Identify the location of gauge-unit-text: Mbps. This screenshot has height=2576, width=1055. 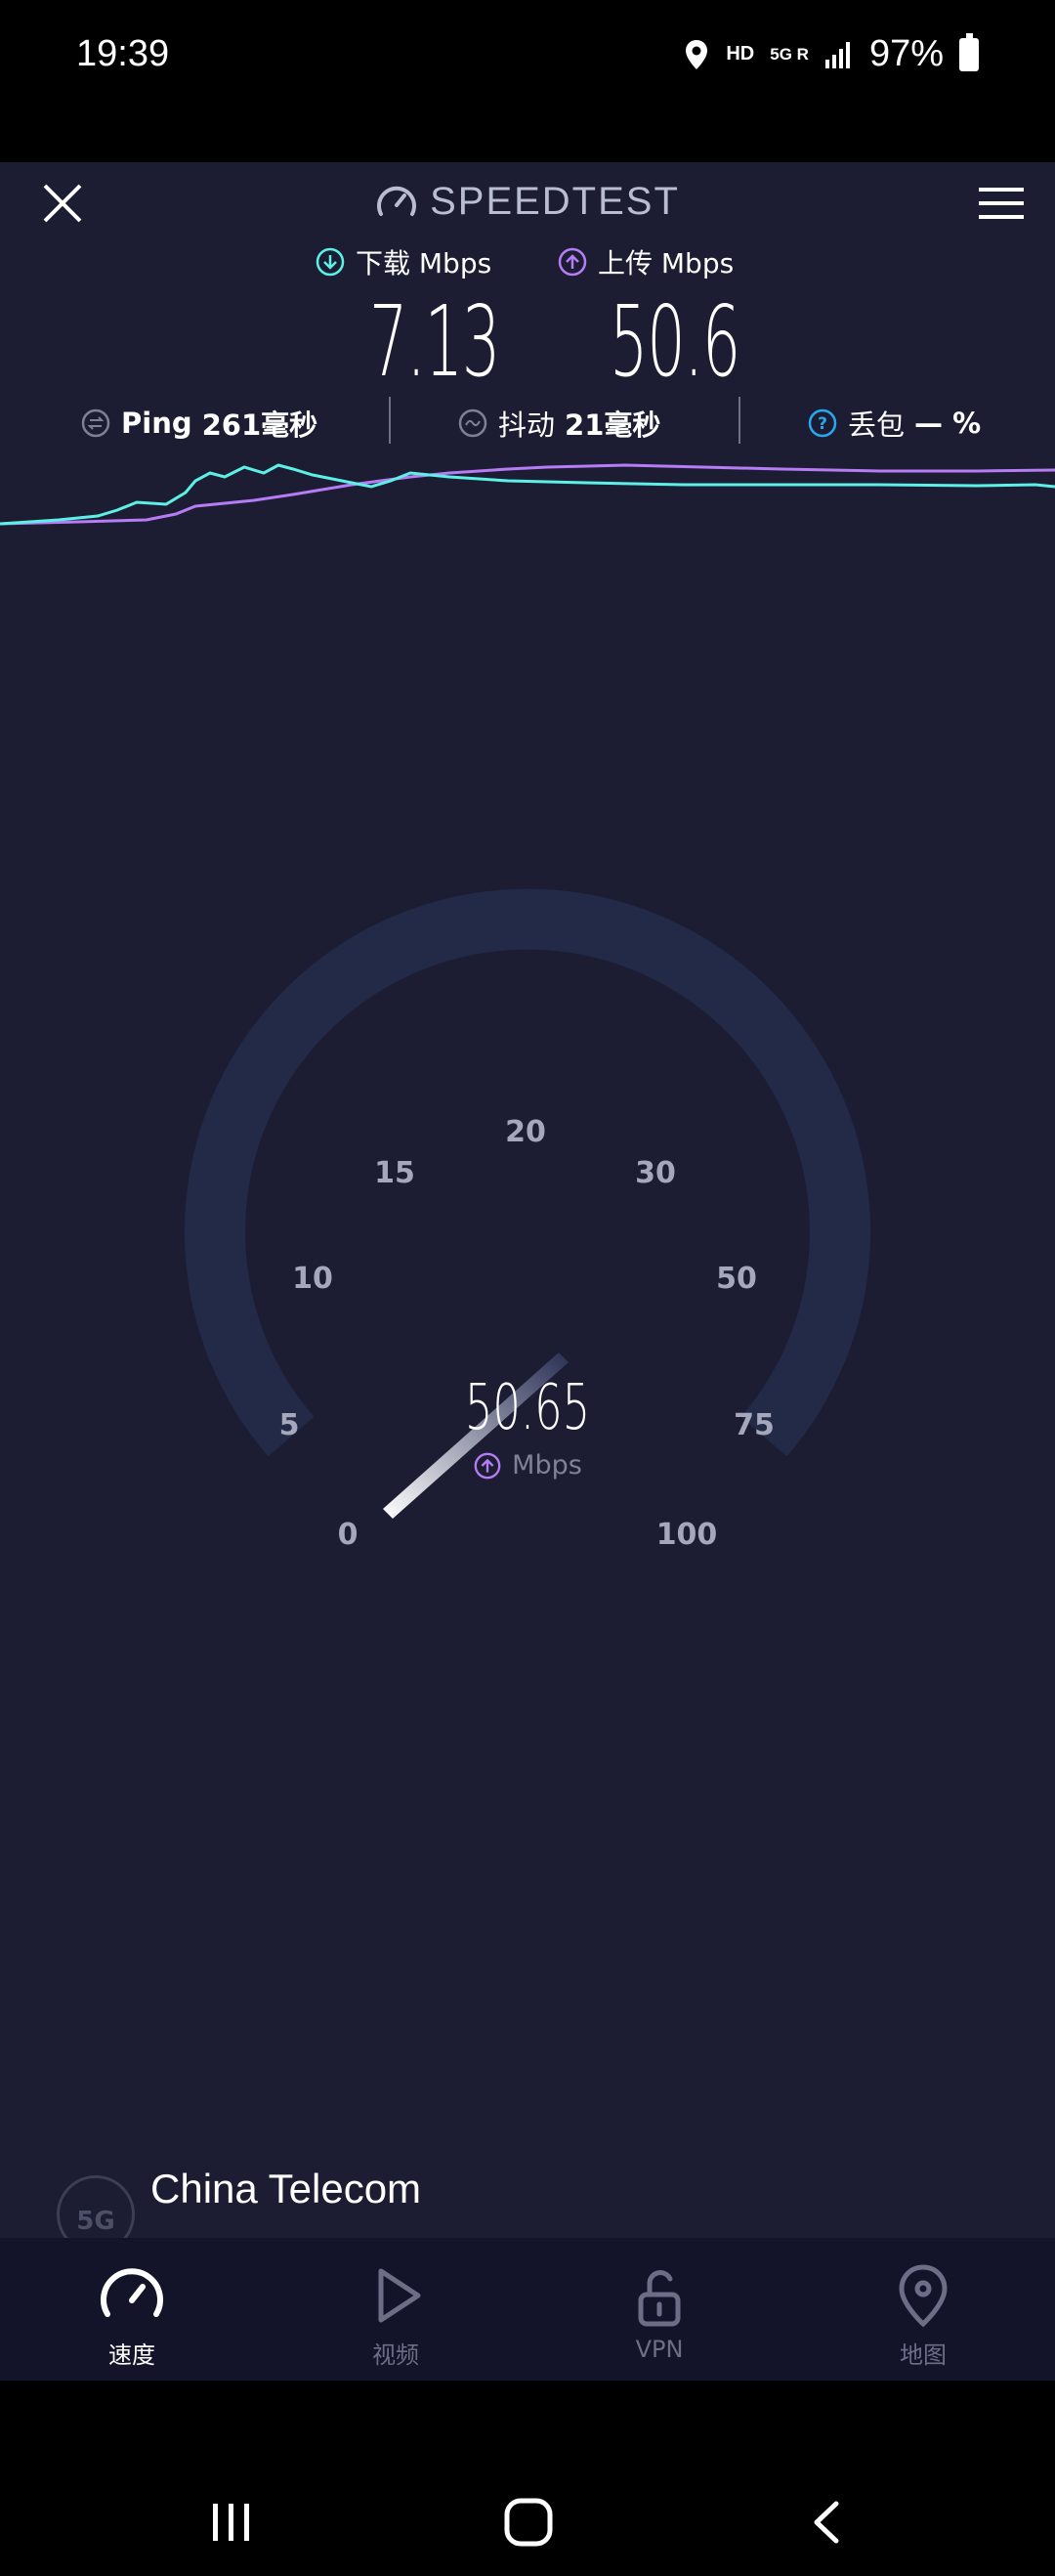
(547, 1465).